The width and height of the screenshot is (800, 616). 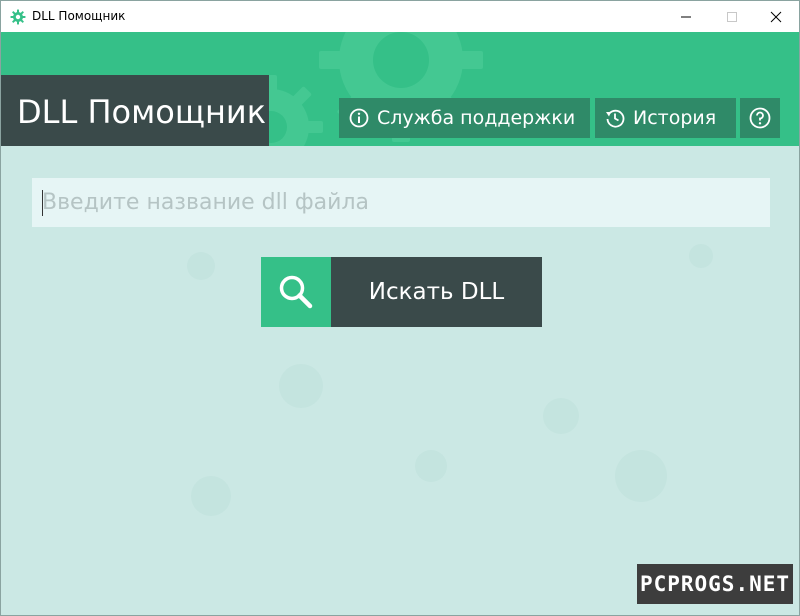 I want to click on minimize-icon, so click(x=686, y=16).